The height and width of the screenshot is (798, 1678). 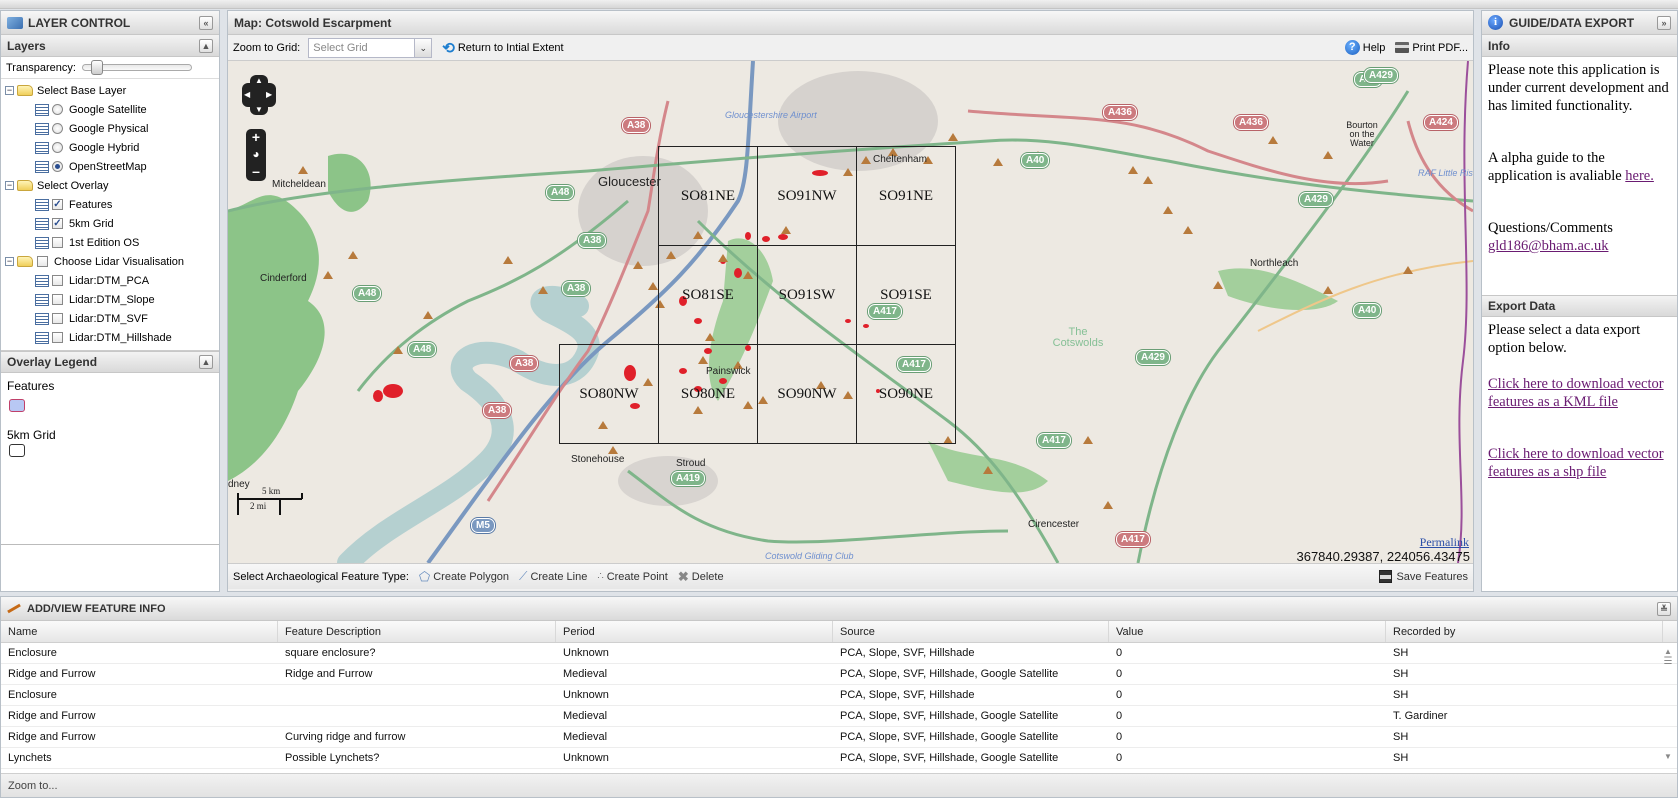 What do you see at coordinates (701, 577) in the screenshot?
I see `delete-button: ✖ Delete` at bounding box center [701, 577].